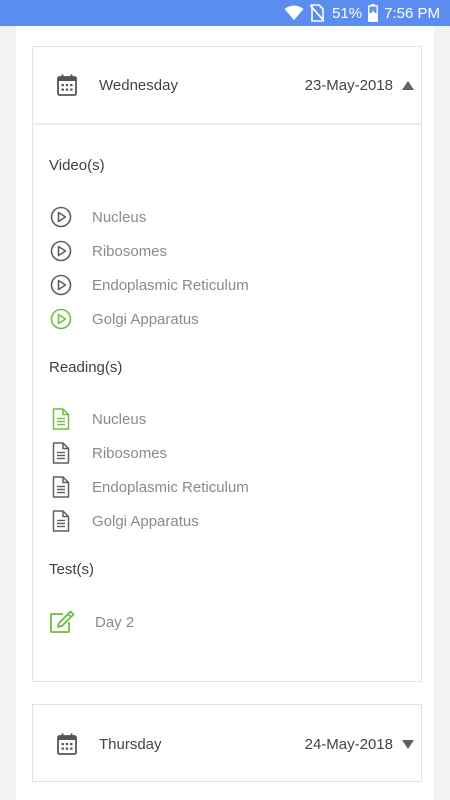 This screenshot has height=800, width=450. What do you see at coordinates (408, 744) in the screenshot?
I see `expand-arrow-icon` at bounding box center [408, 744].